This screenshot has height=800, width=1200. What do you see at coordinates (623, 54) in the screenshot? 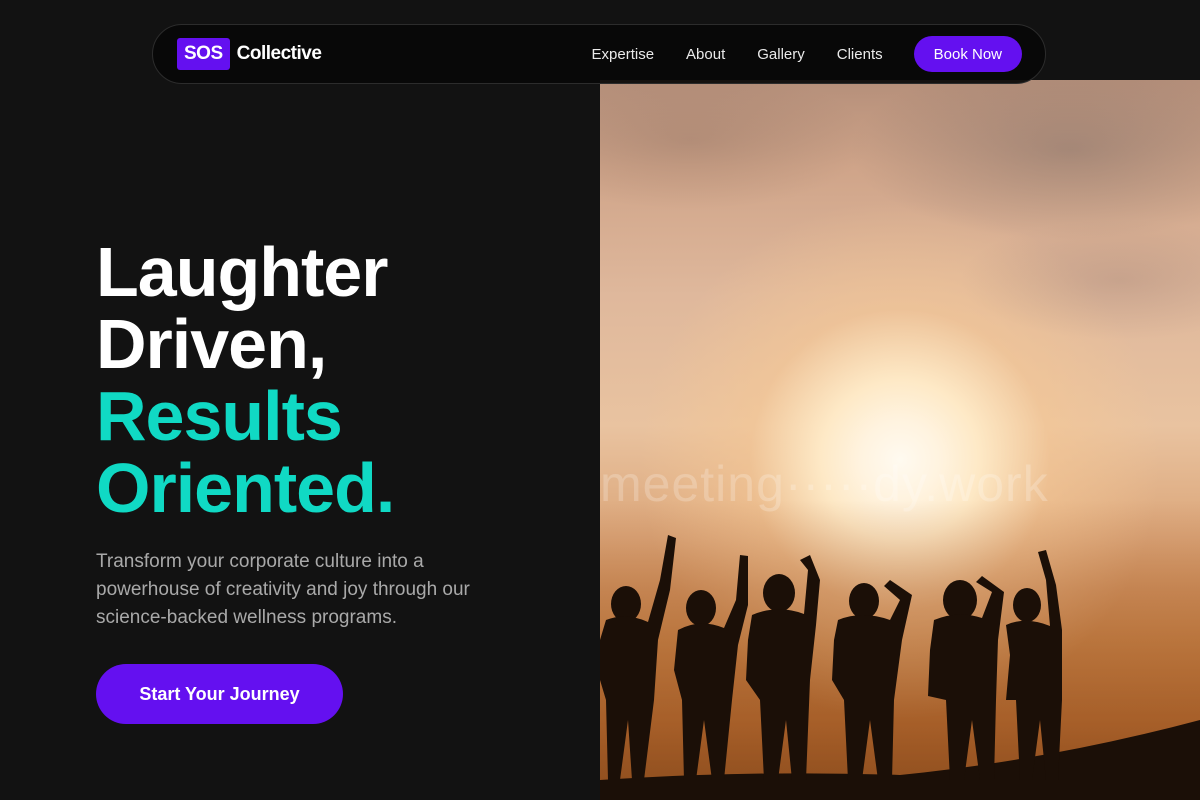
I see `nav-link-expertise: Expertise` at bounding box center [623, 54].